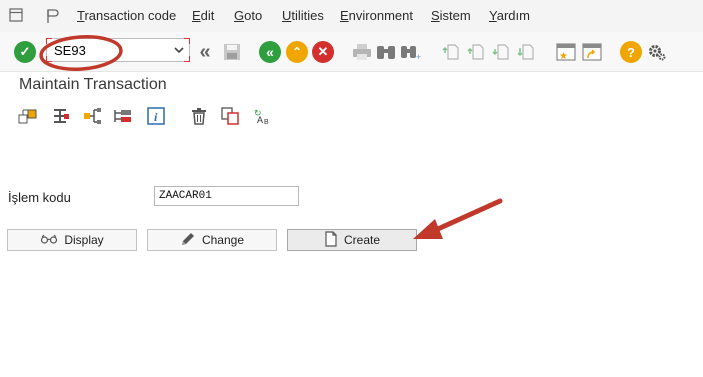  Describe the element at coordinates (49, 240) in the screenshot. I see `glasses-icon` at that location.